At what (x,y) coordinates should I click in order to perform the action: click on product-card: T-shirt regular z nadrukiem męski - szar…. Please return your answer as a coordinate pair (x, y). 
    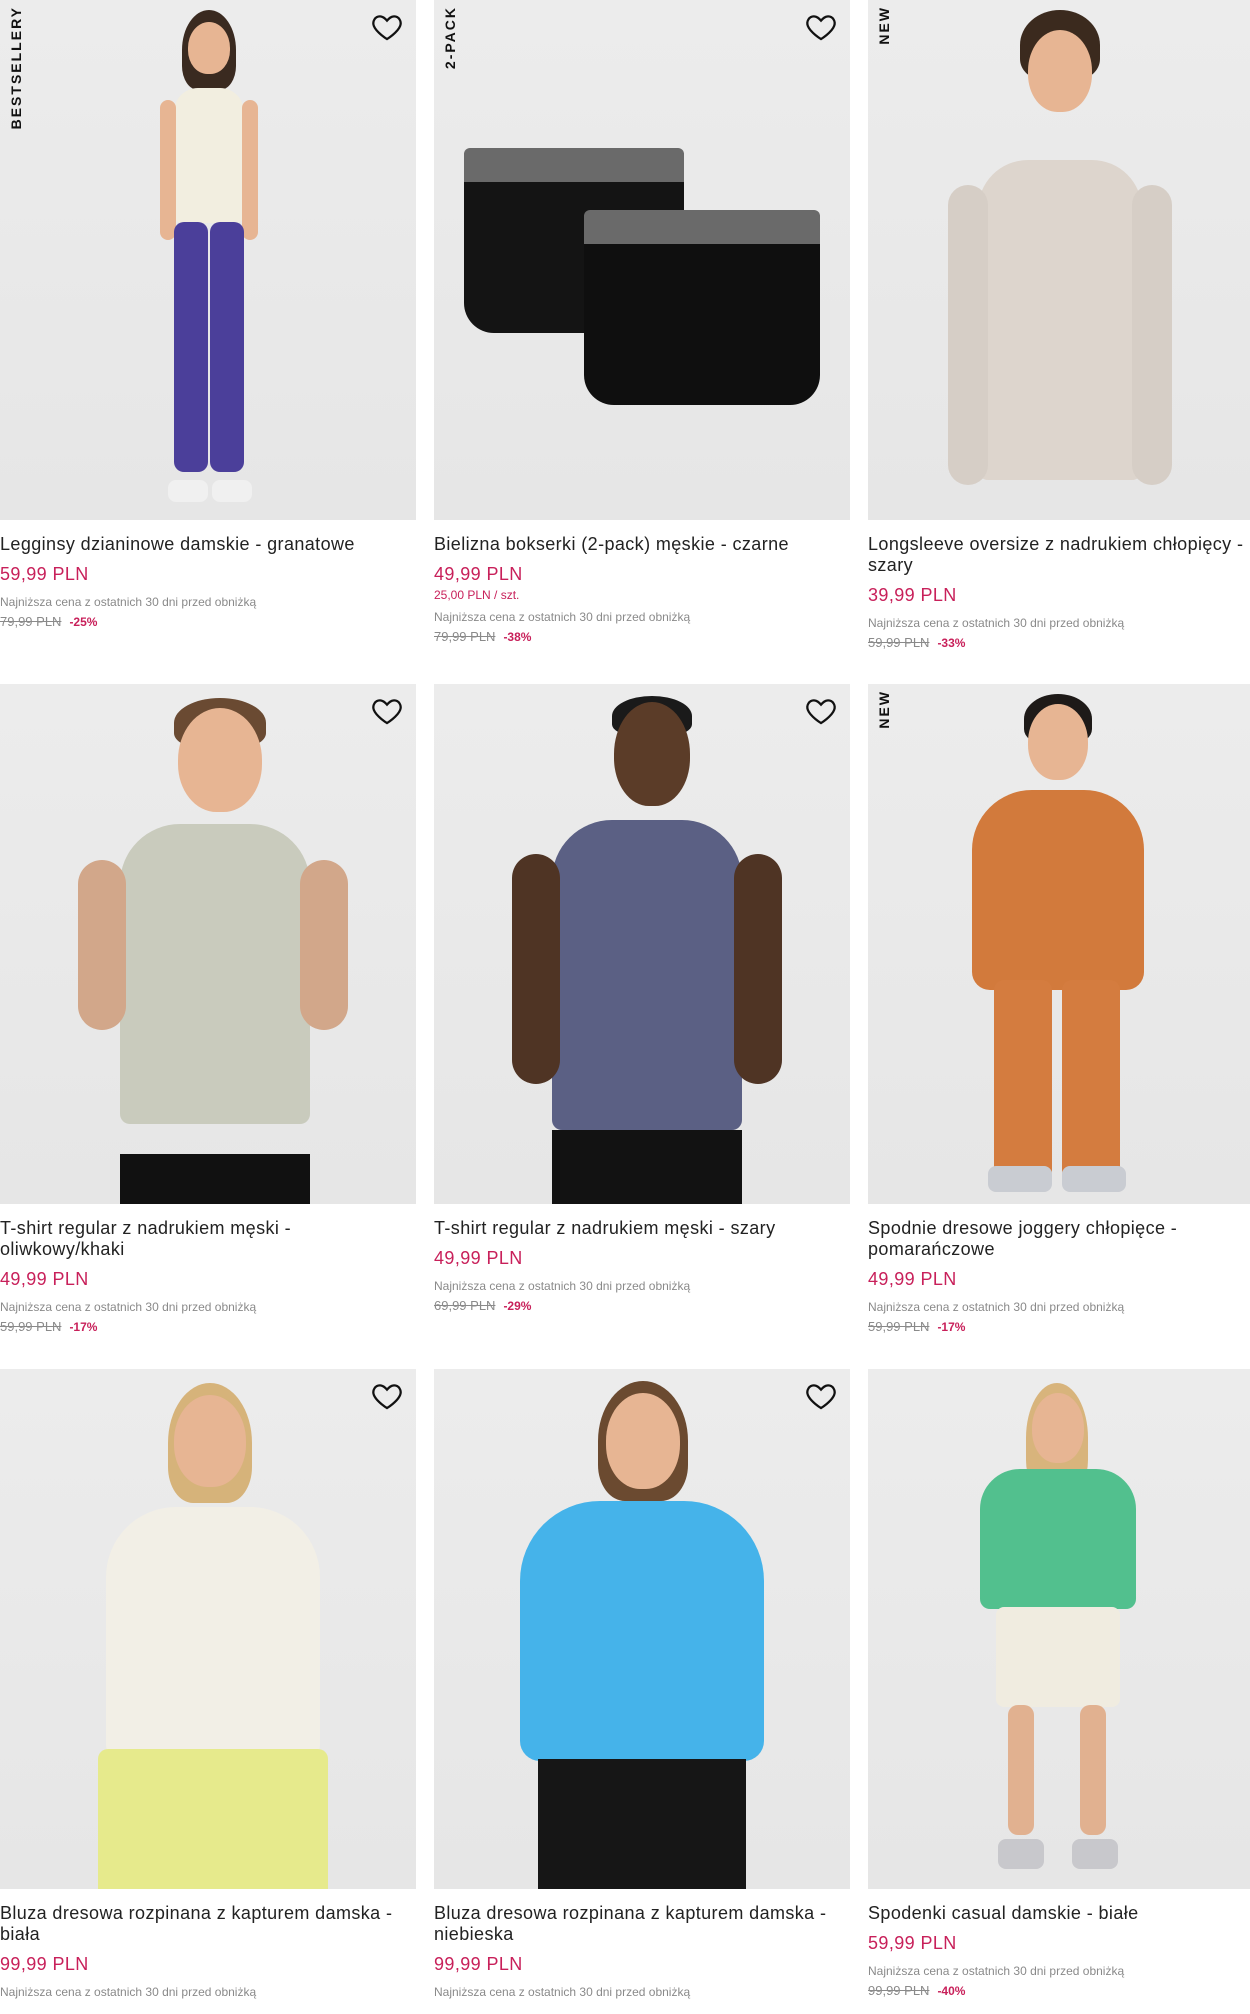
    Looking at the image, I should click on (642, 998).